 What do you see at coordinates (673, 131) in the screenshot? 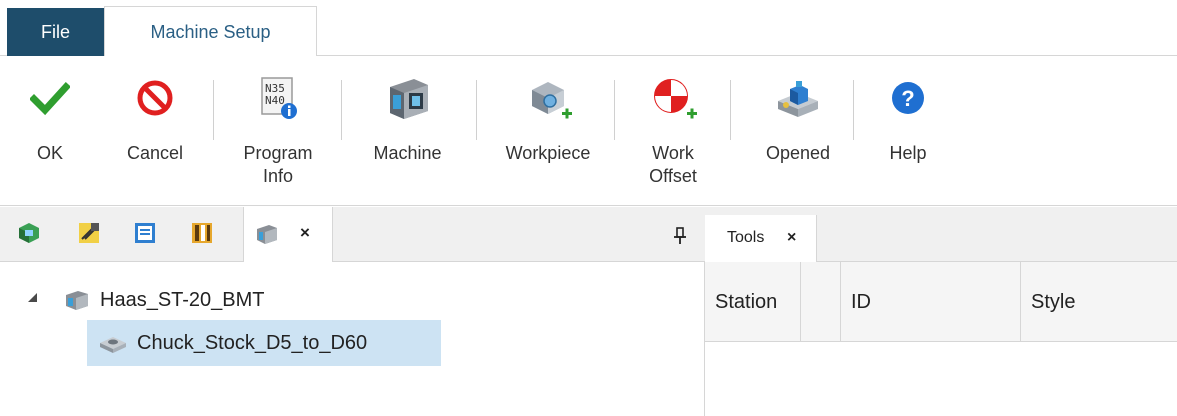
I see `work-offset-button: Work Offset` at bounding box center [673, 131].